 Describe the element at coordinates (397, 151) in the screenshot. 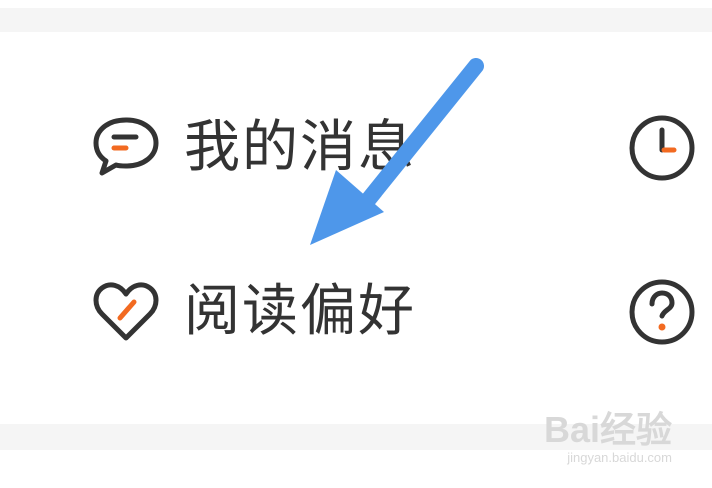

I see `annotation-arrow-icon` at that location.